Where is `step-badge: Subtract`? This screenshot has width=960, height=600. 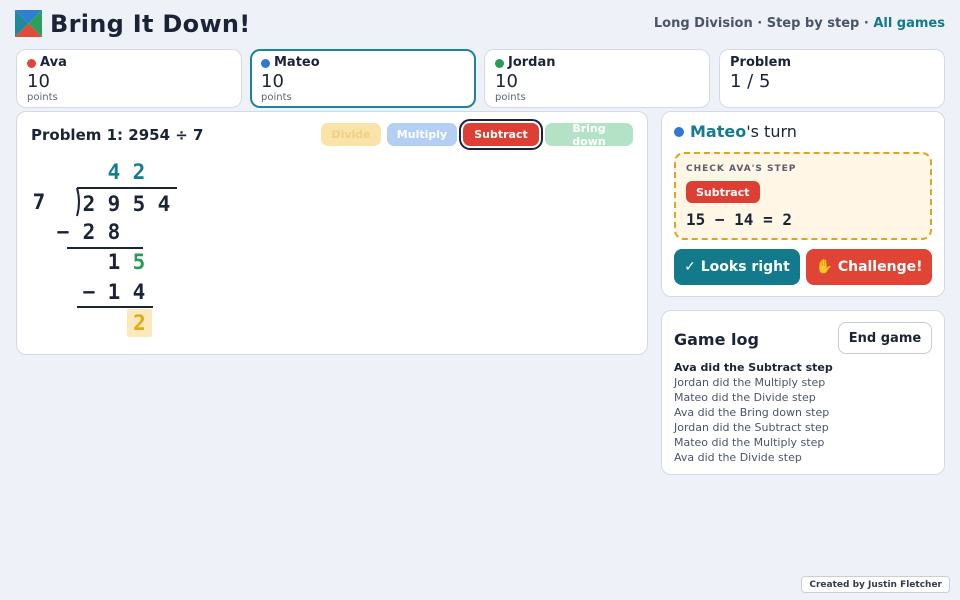 step-badge: Subtract is located at coordinates (723, 192).